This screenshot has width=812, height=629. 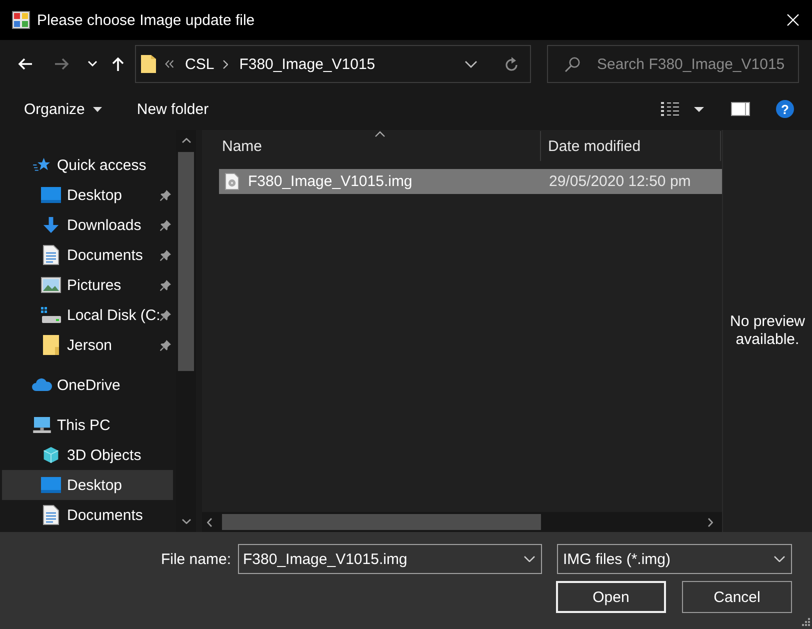 I want to click on view-options-icon, so click(x=670, y=109).